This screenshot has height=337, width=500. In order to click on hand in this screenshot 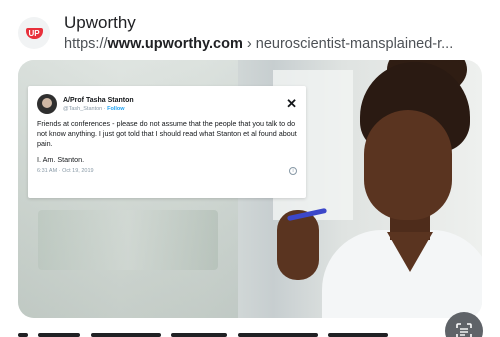, I will do `click(298, 245)`.